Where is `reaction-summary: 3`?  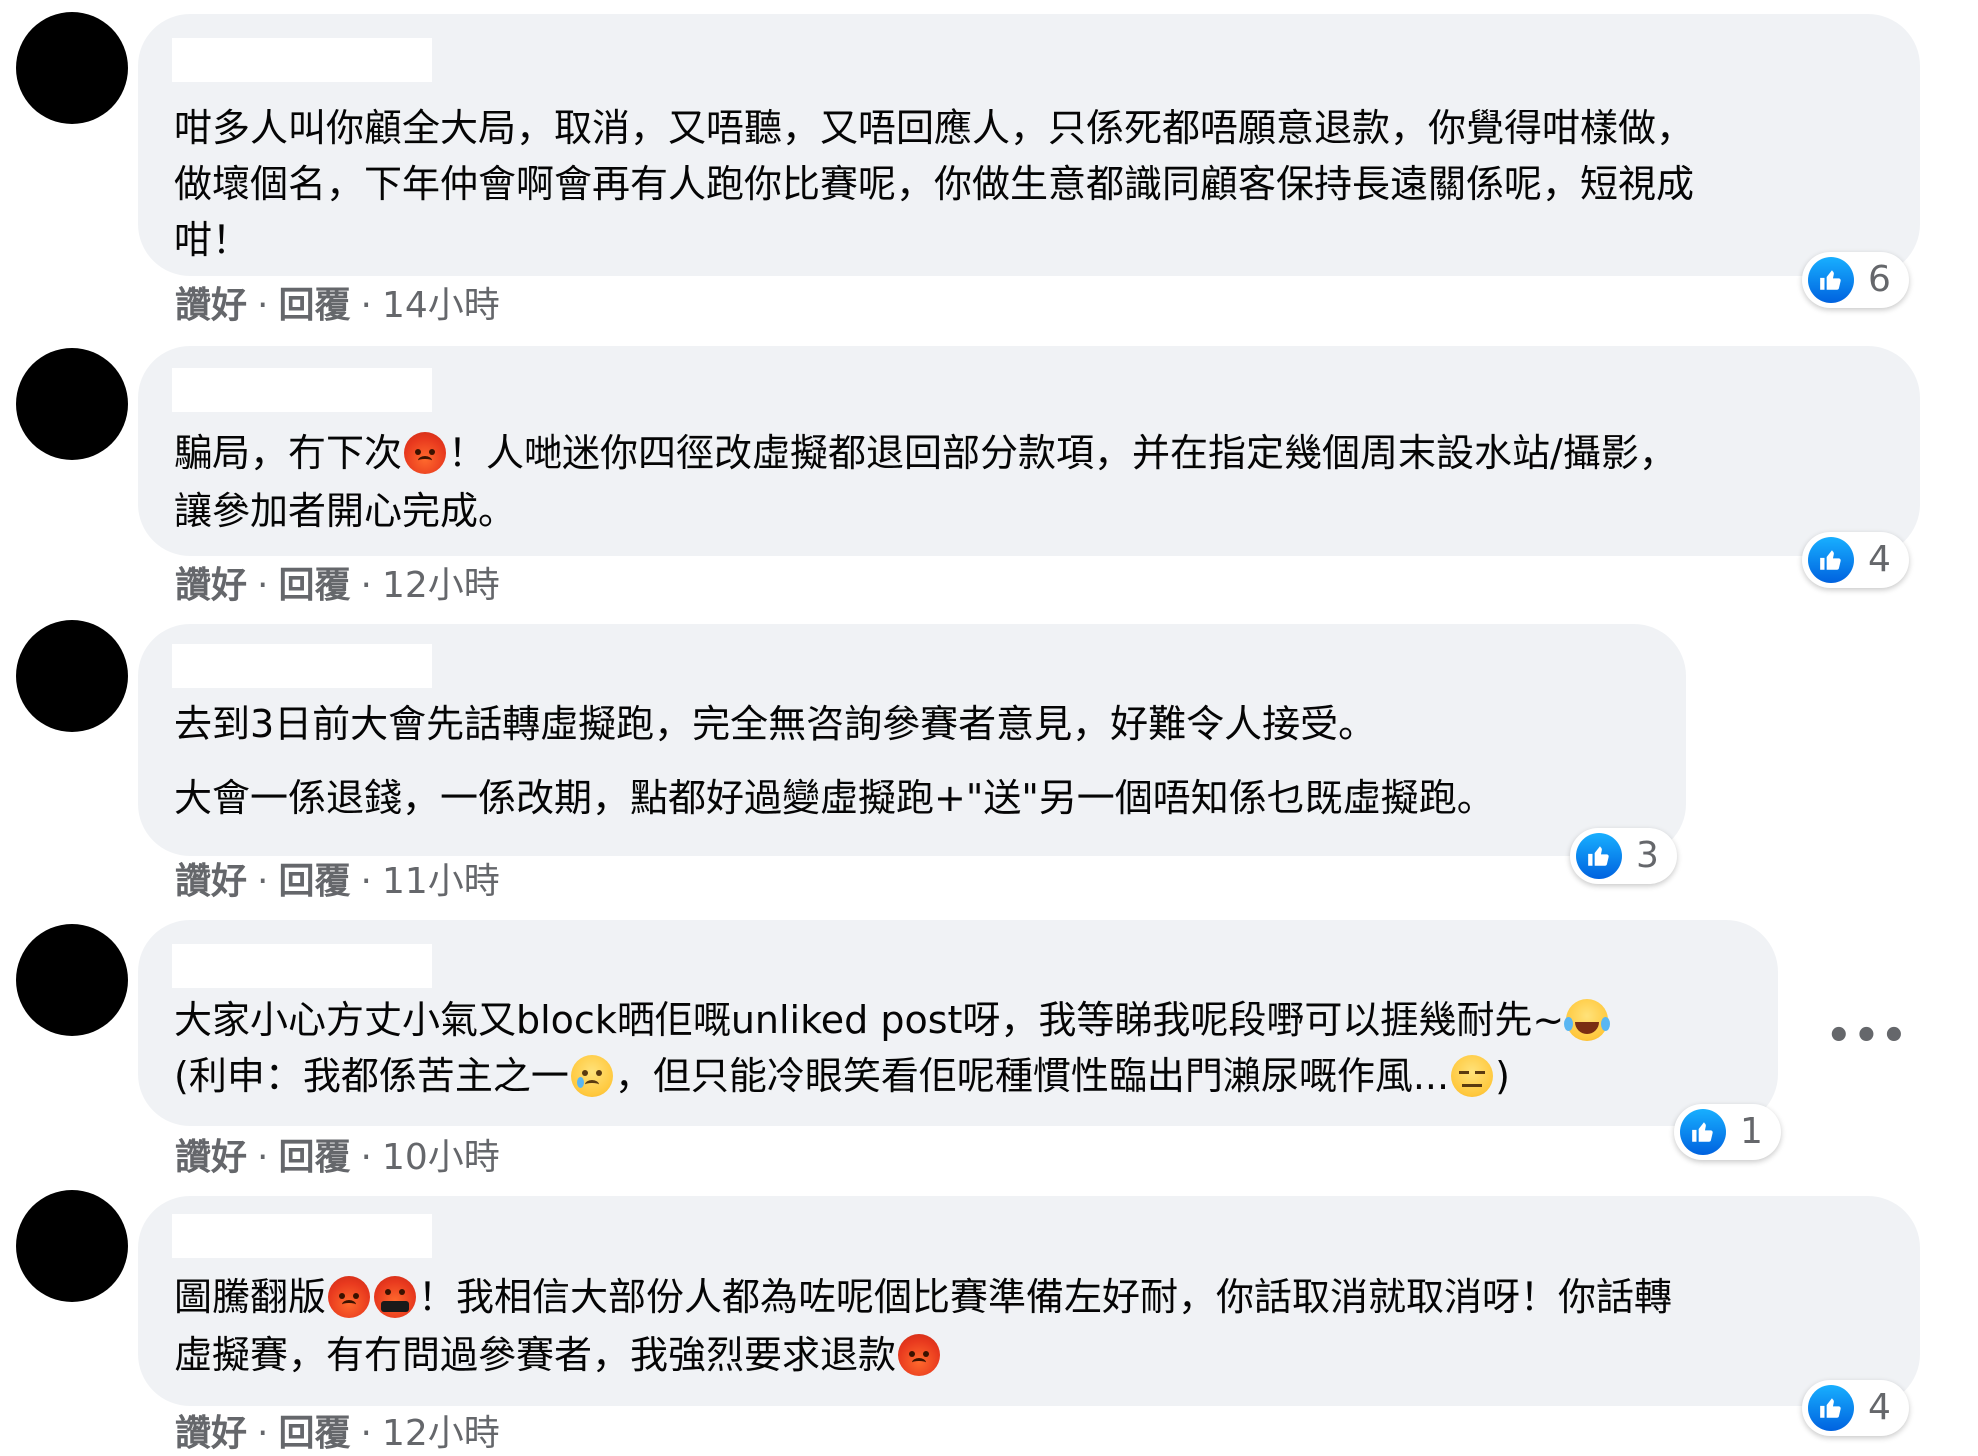 reaction-summary: 3 is located at coordinates (1623, 856).